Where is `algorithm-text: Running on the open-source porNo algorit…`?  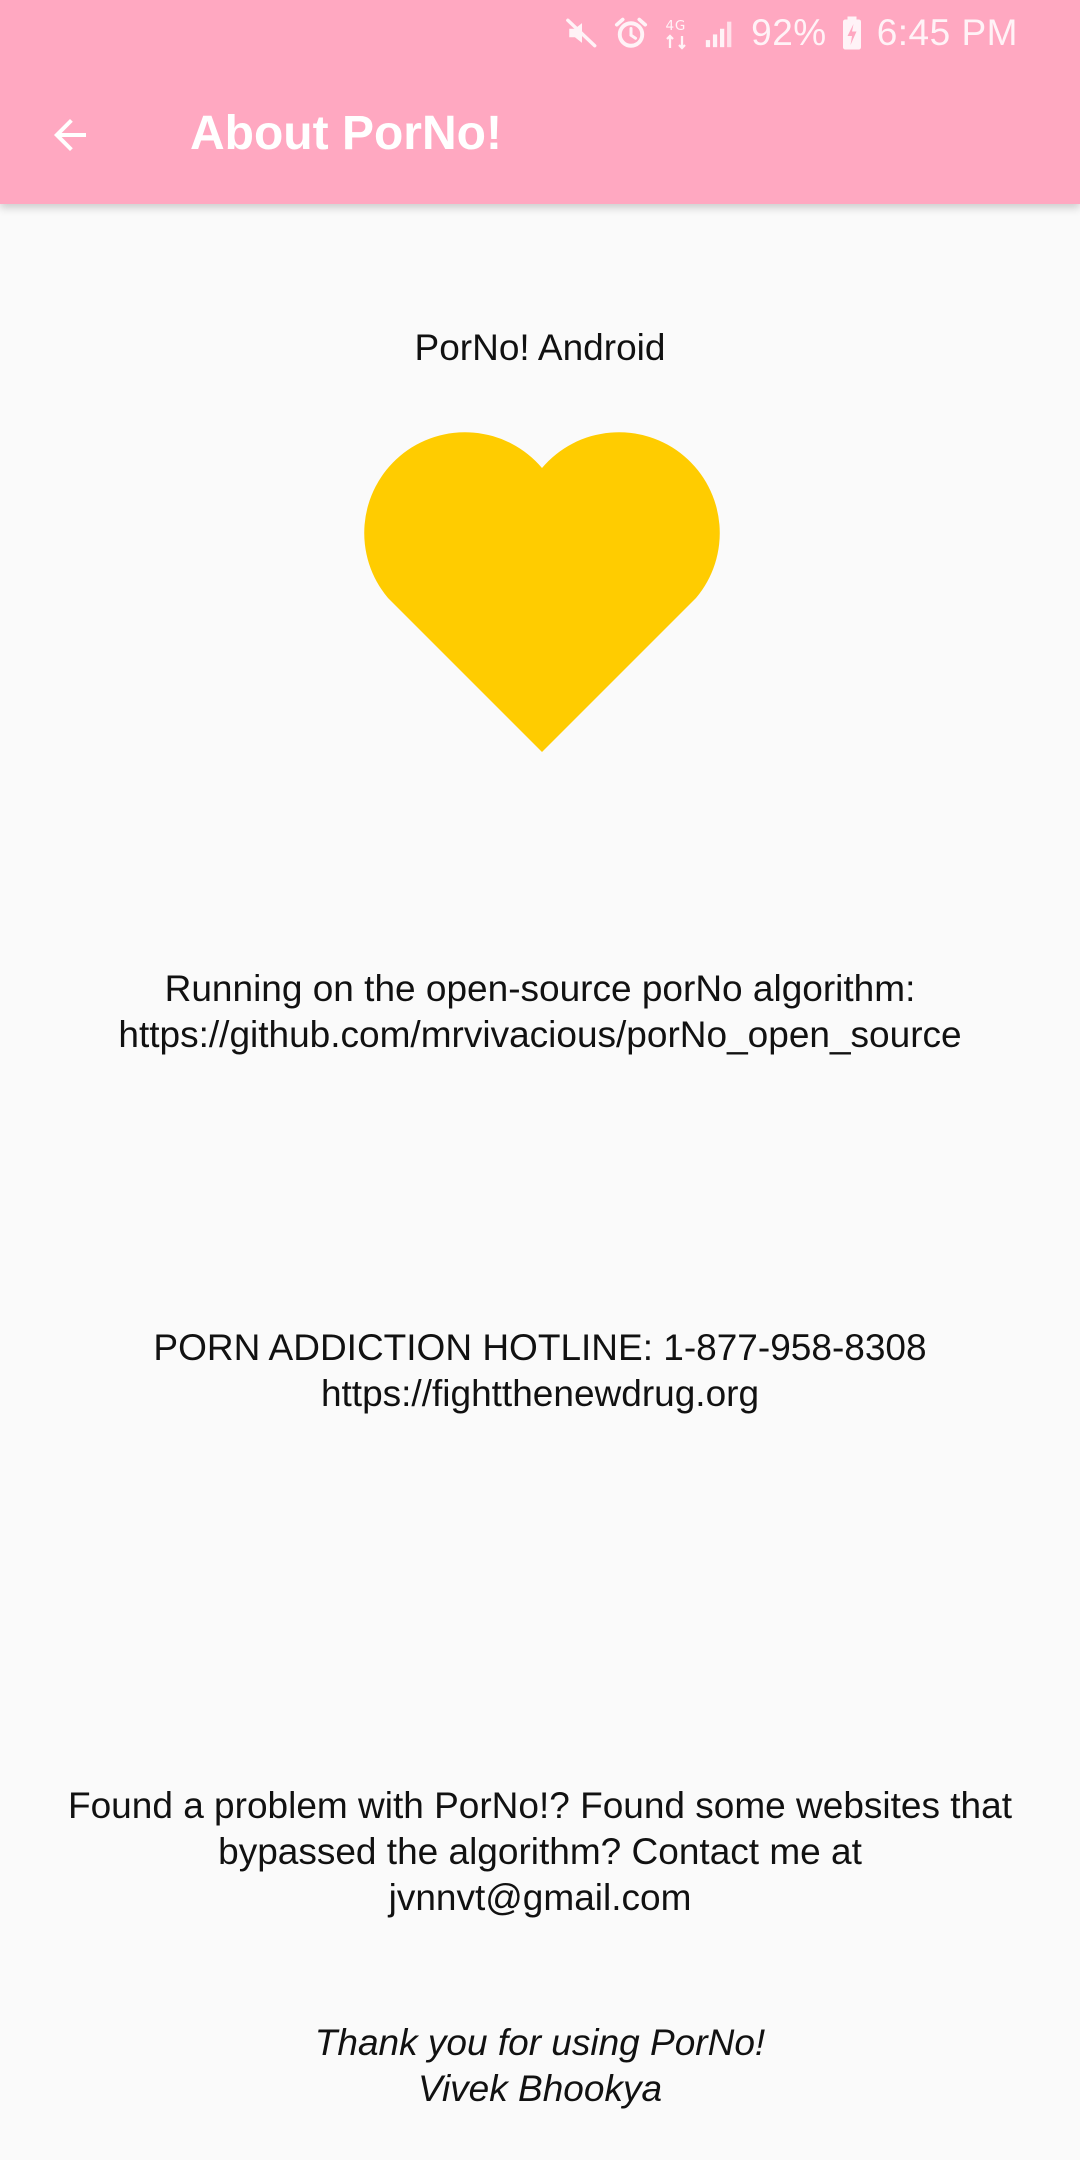
algorithm-text: Running on the open-source porNo algorit… is located at coordinates (540, 988).